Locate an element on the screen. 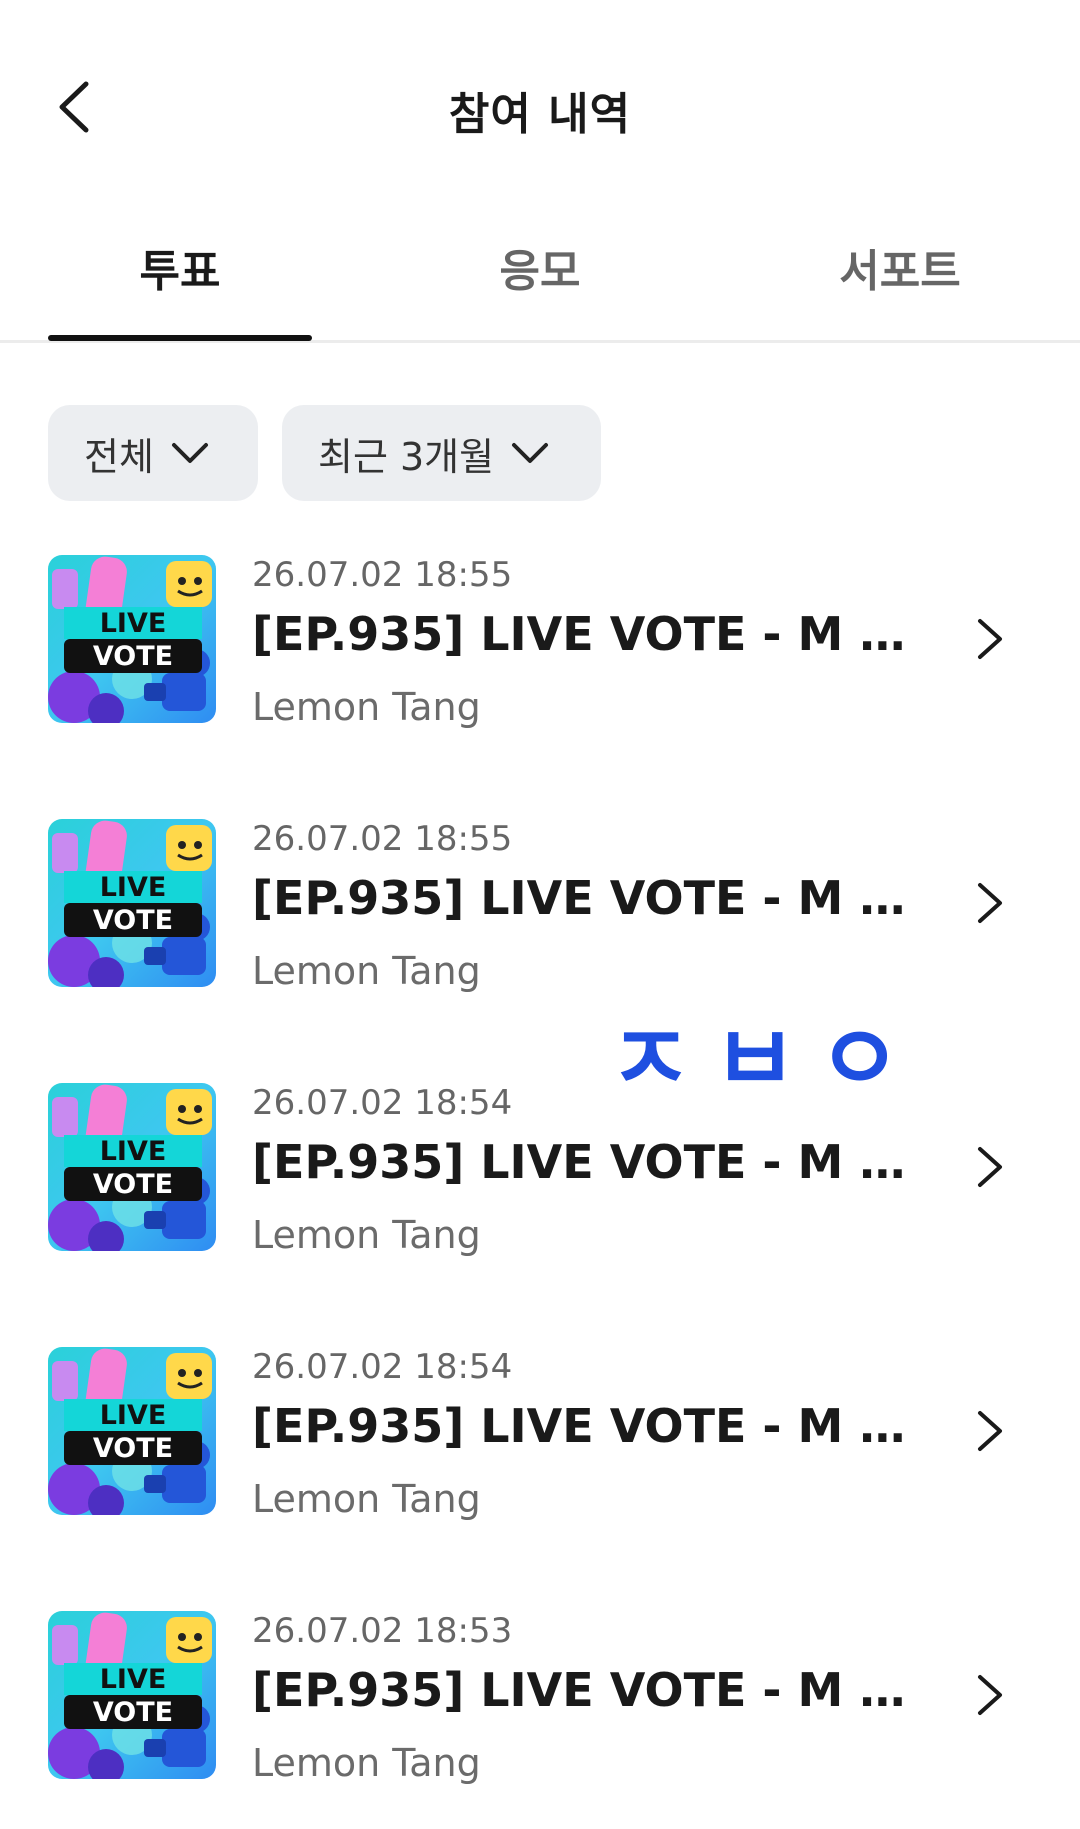  tab-support: 서포트 is located at coordinates (900, 289).